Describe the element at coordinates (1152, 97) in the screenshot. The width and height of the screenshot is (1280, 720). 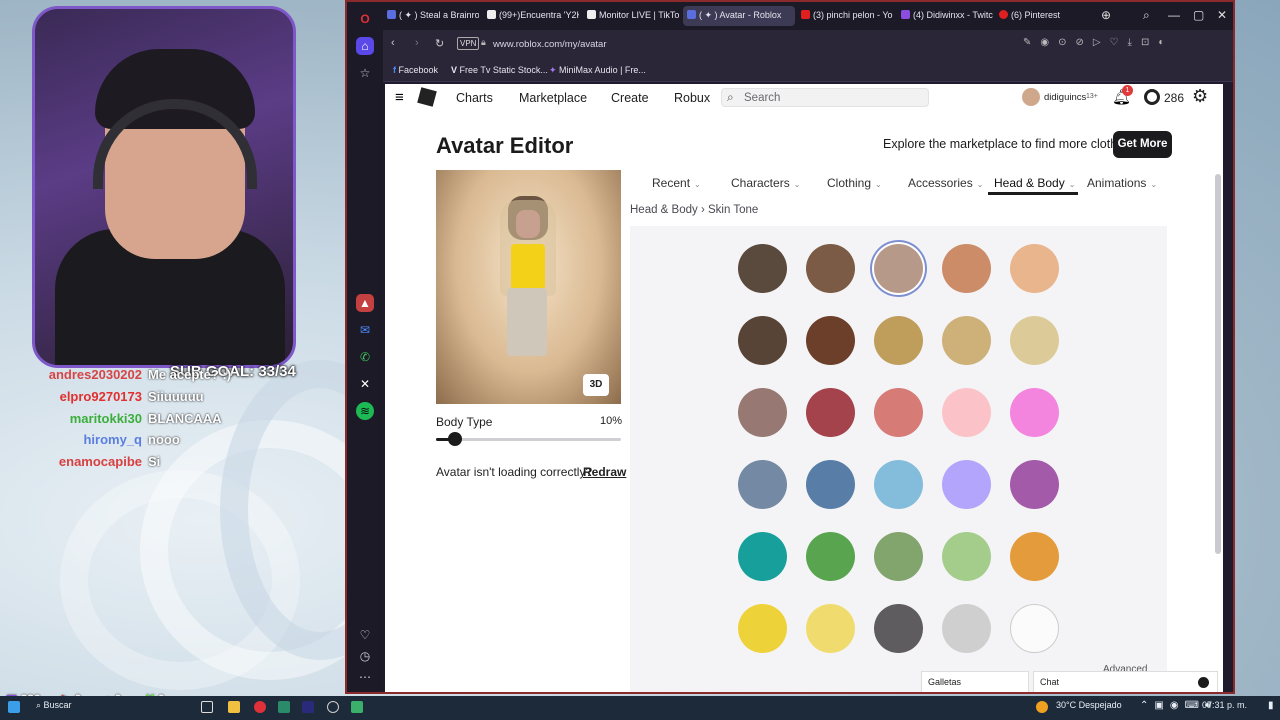
I see `robux-icon` at that location.